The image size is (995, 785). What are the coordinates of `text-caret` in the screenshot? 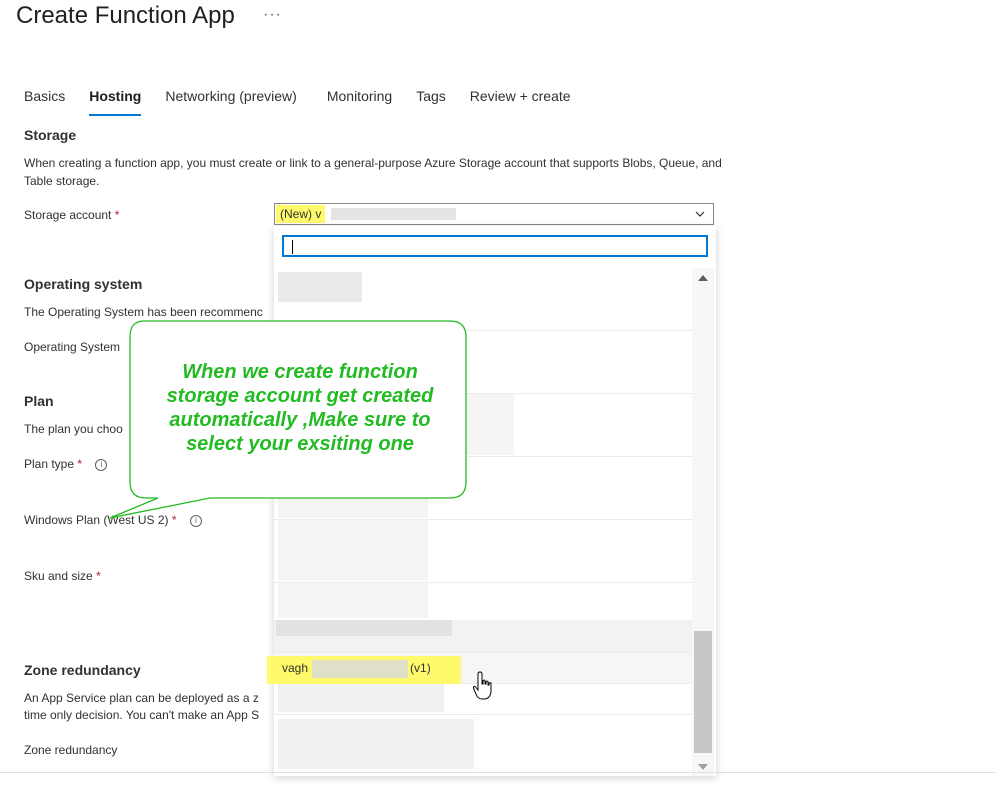 It's located at (292, 247).